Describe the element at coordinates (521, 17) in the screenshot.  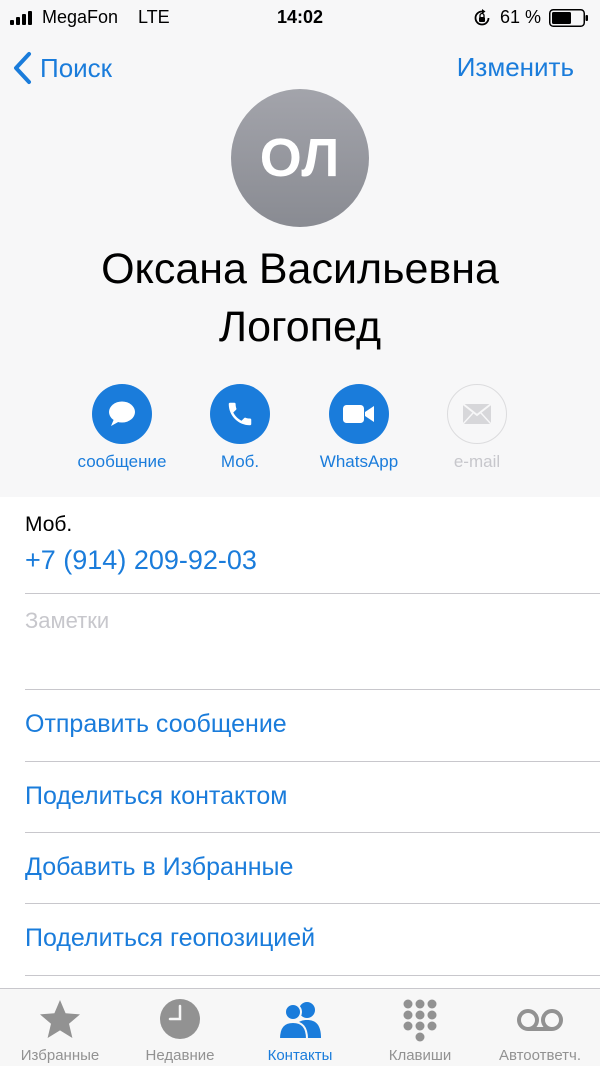
I see `battery-percent: 61 %` at that location.